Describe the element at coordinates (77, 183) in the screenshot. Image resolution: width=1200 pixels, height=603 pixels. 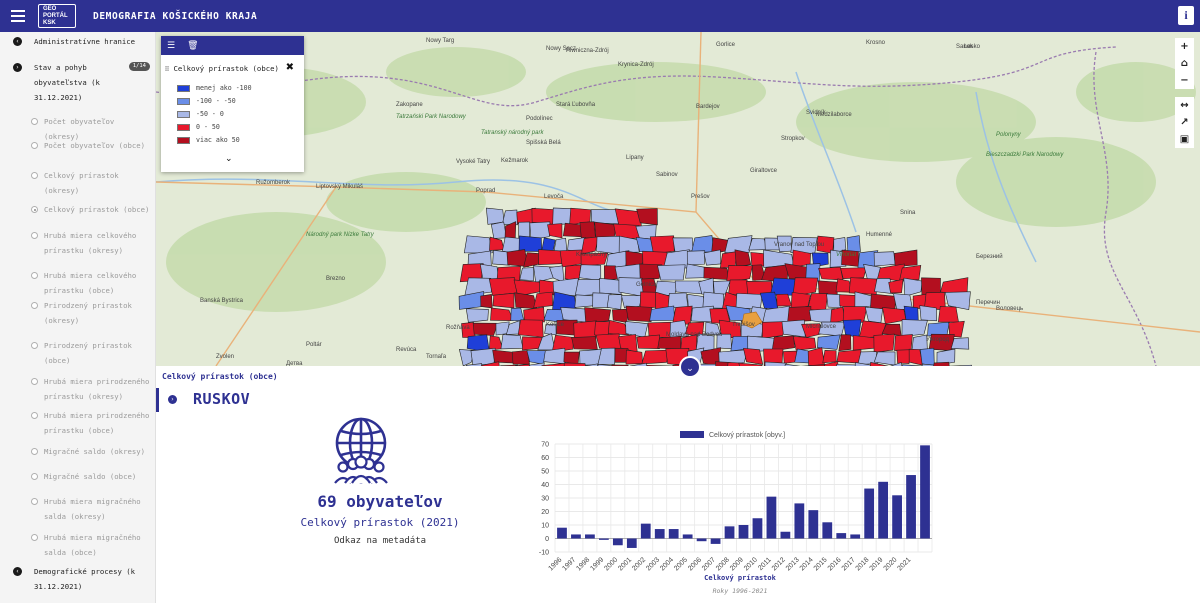
I see `sidebar-layer-item: Celkový prírastok (okresy)` at that location.